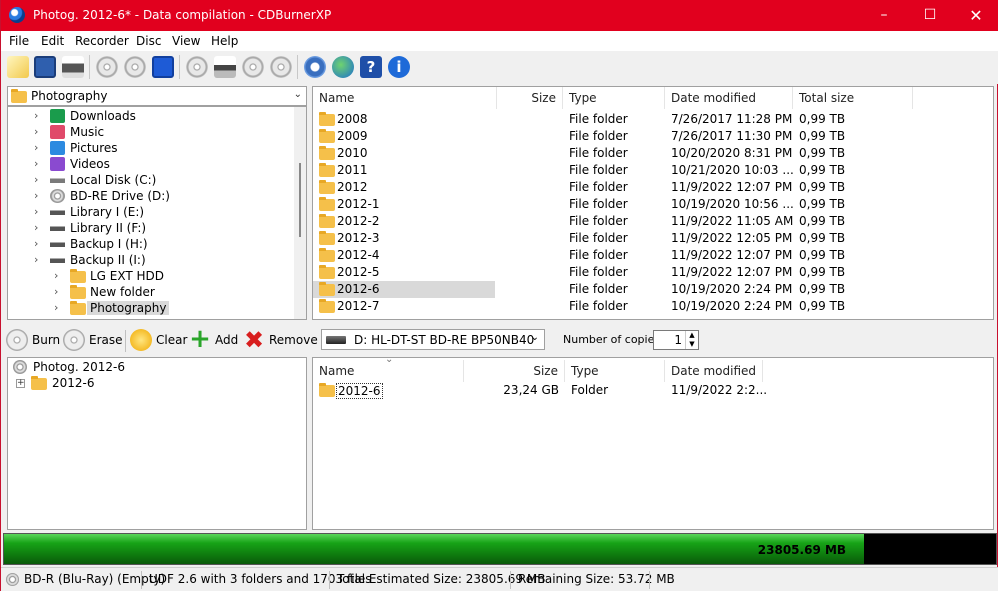 This screenshot has width=998, height=591. What do you see at coordinates (930, 15) in the screenshot?
I see `maximize-button: ☐` at bounding box center [930, 15].